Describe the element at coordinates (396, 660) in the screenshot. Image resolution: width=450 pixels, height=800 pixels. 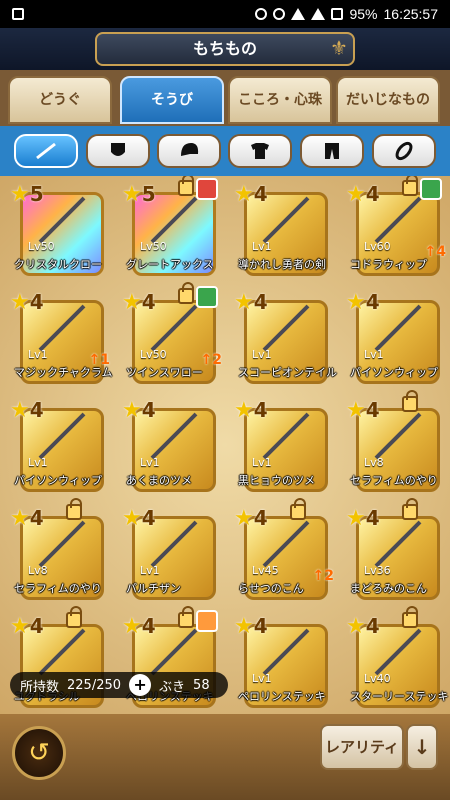
I see `equipment-item: ★4 Lv40 スターリーステッキ` at that location.